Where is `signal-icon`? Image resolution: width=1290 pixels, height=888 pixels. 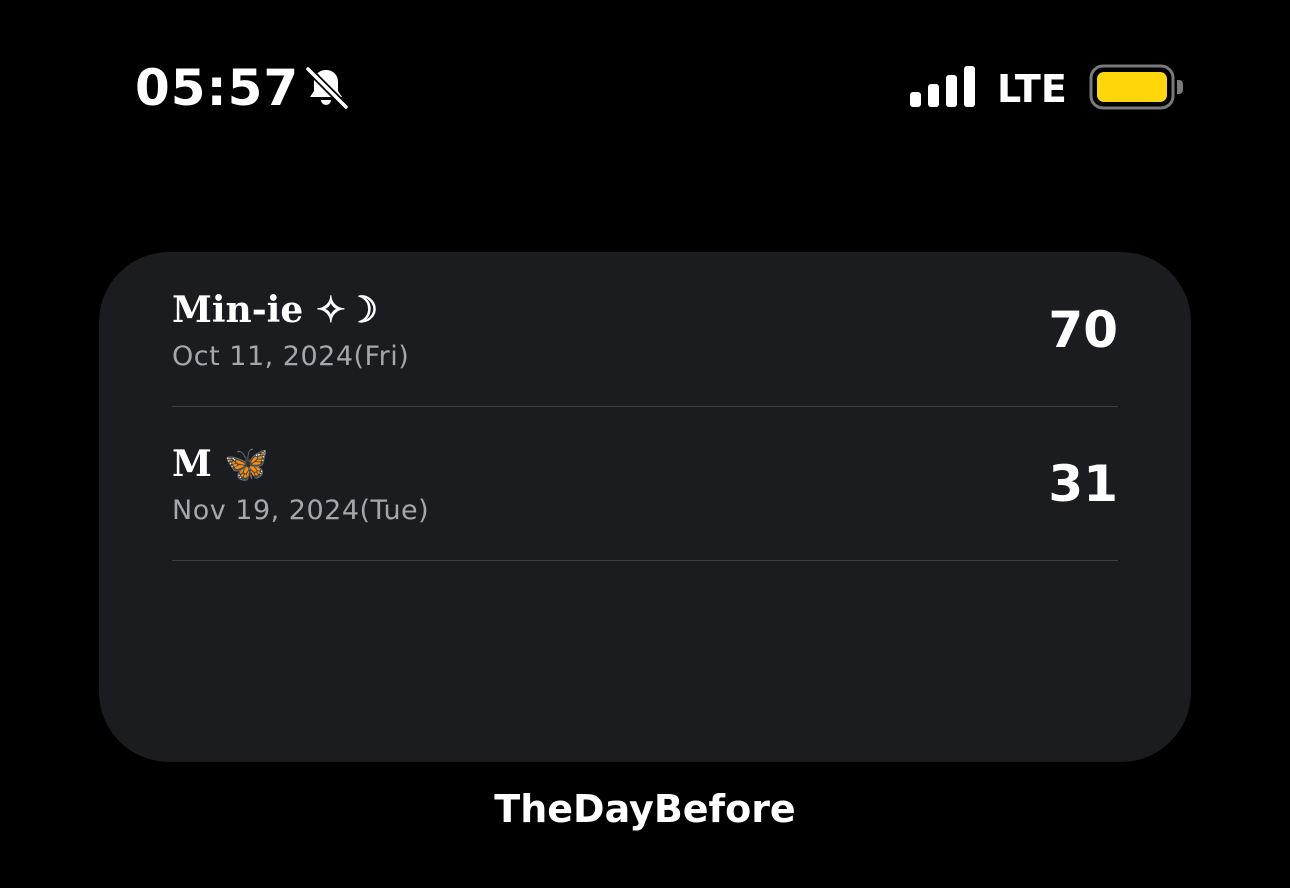 signal-icon is located at coordinates (942, 86).